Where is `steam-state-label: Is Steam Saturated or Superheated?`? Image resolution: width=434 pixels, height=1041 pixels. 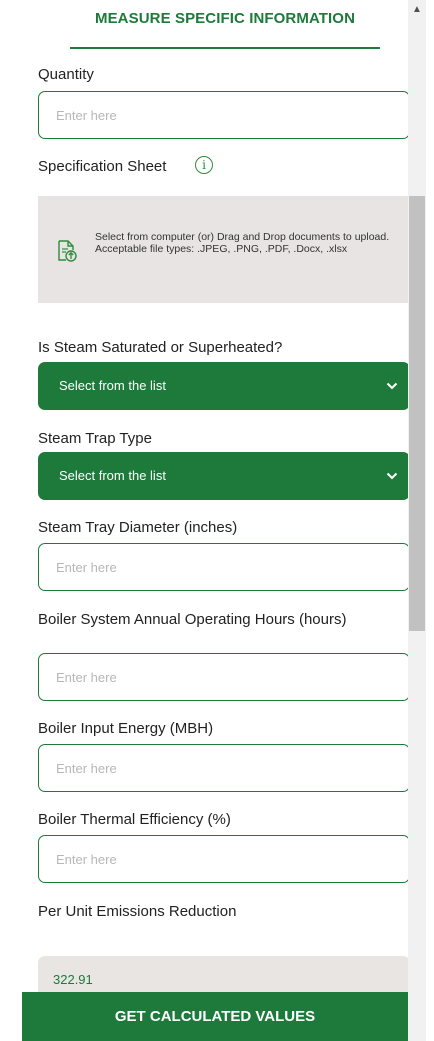 steam-state-label: Is Steam Saturated or Superheated? is located at coordinates (160, 347).